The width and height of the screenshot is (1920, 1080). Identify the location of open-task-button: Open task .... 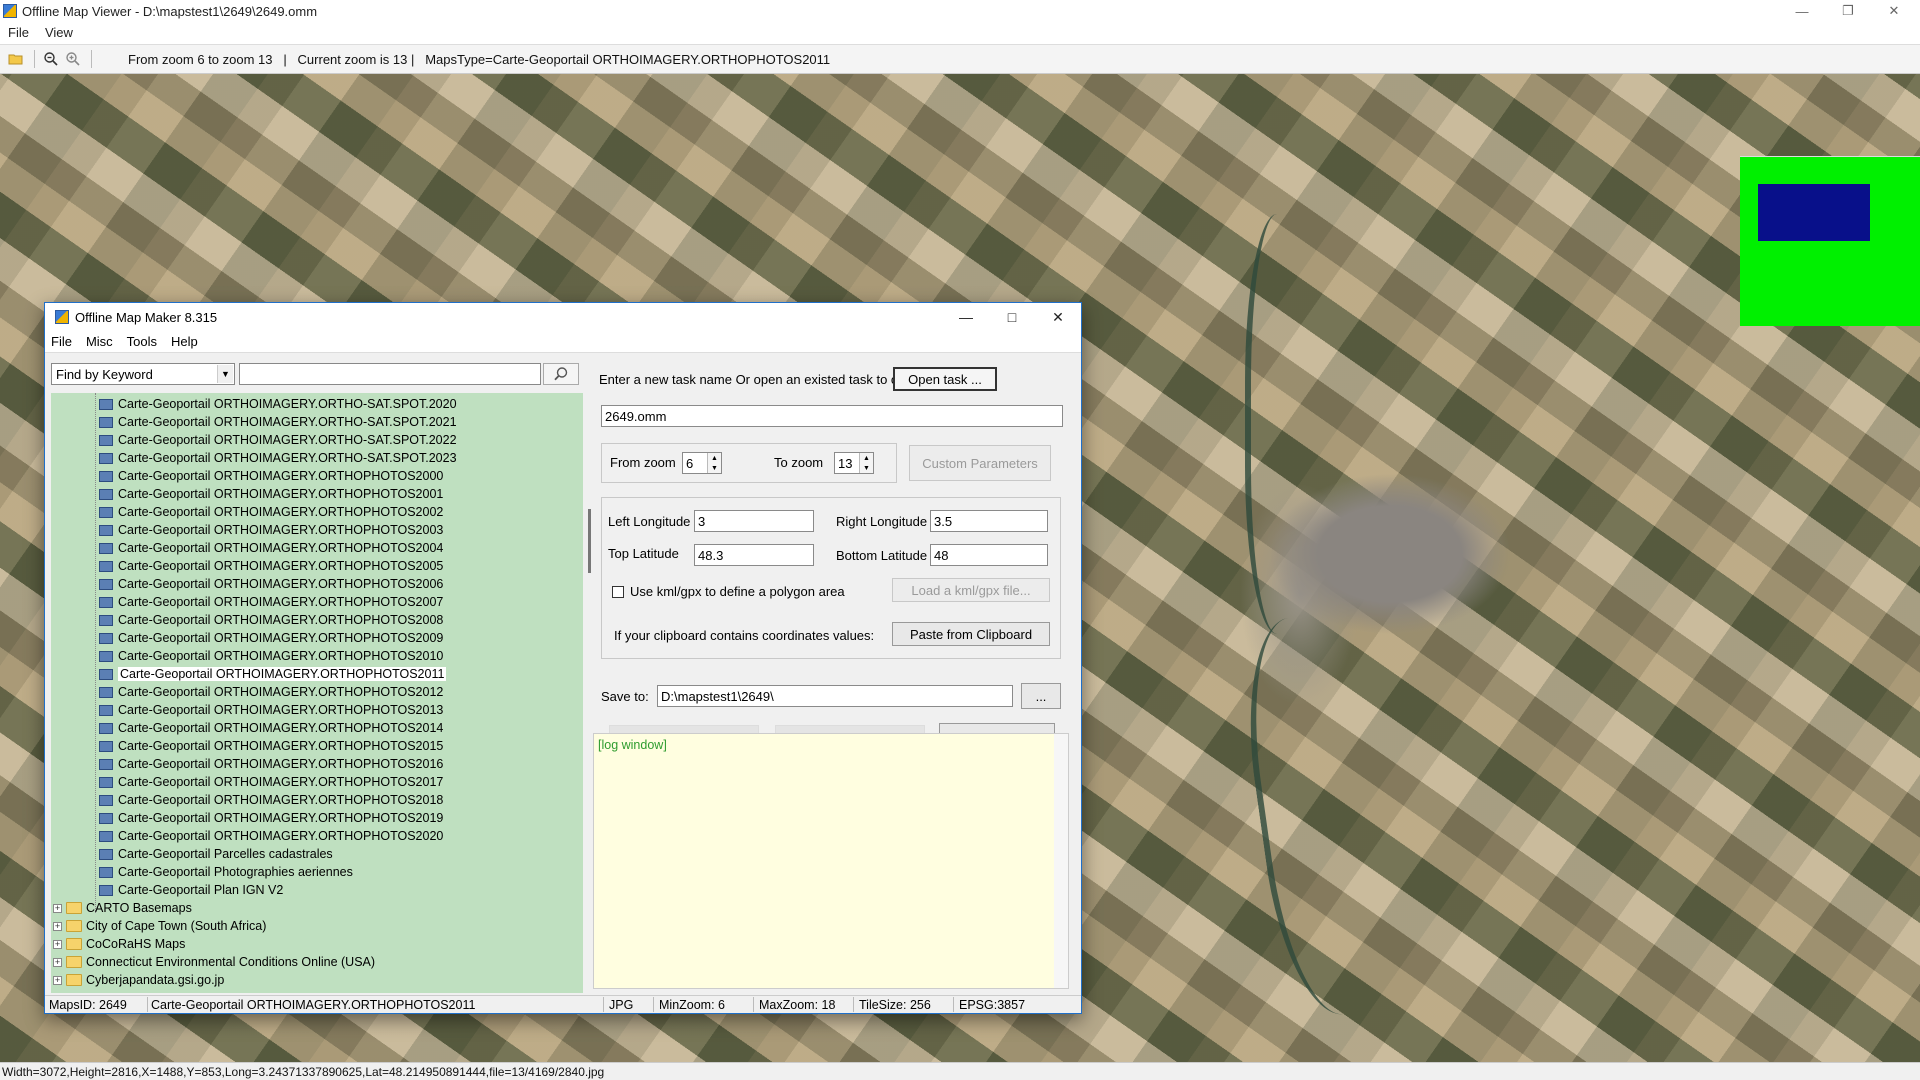
(945, 379).